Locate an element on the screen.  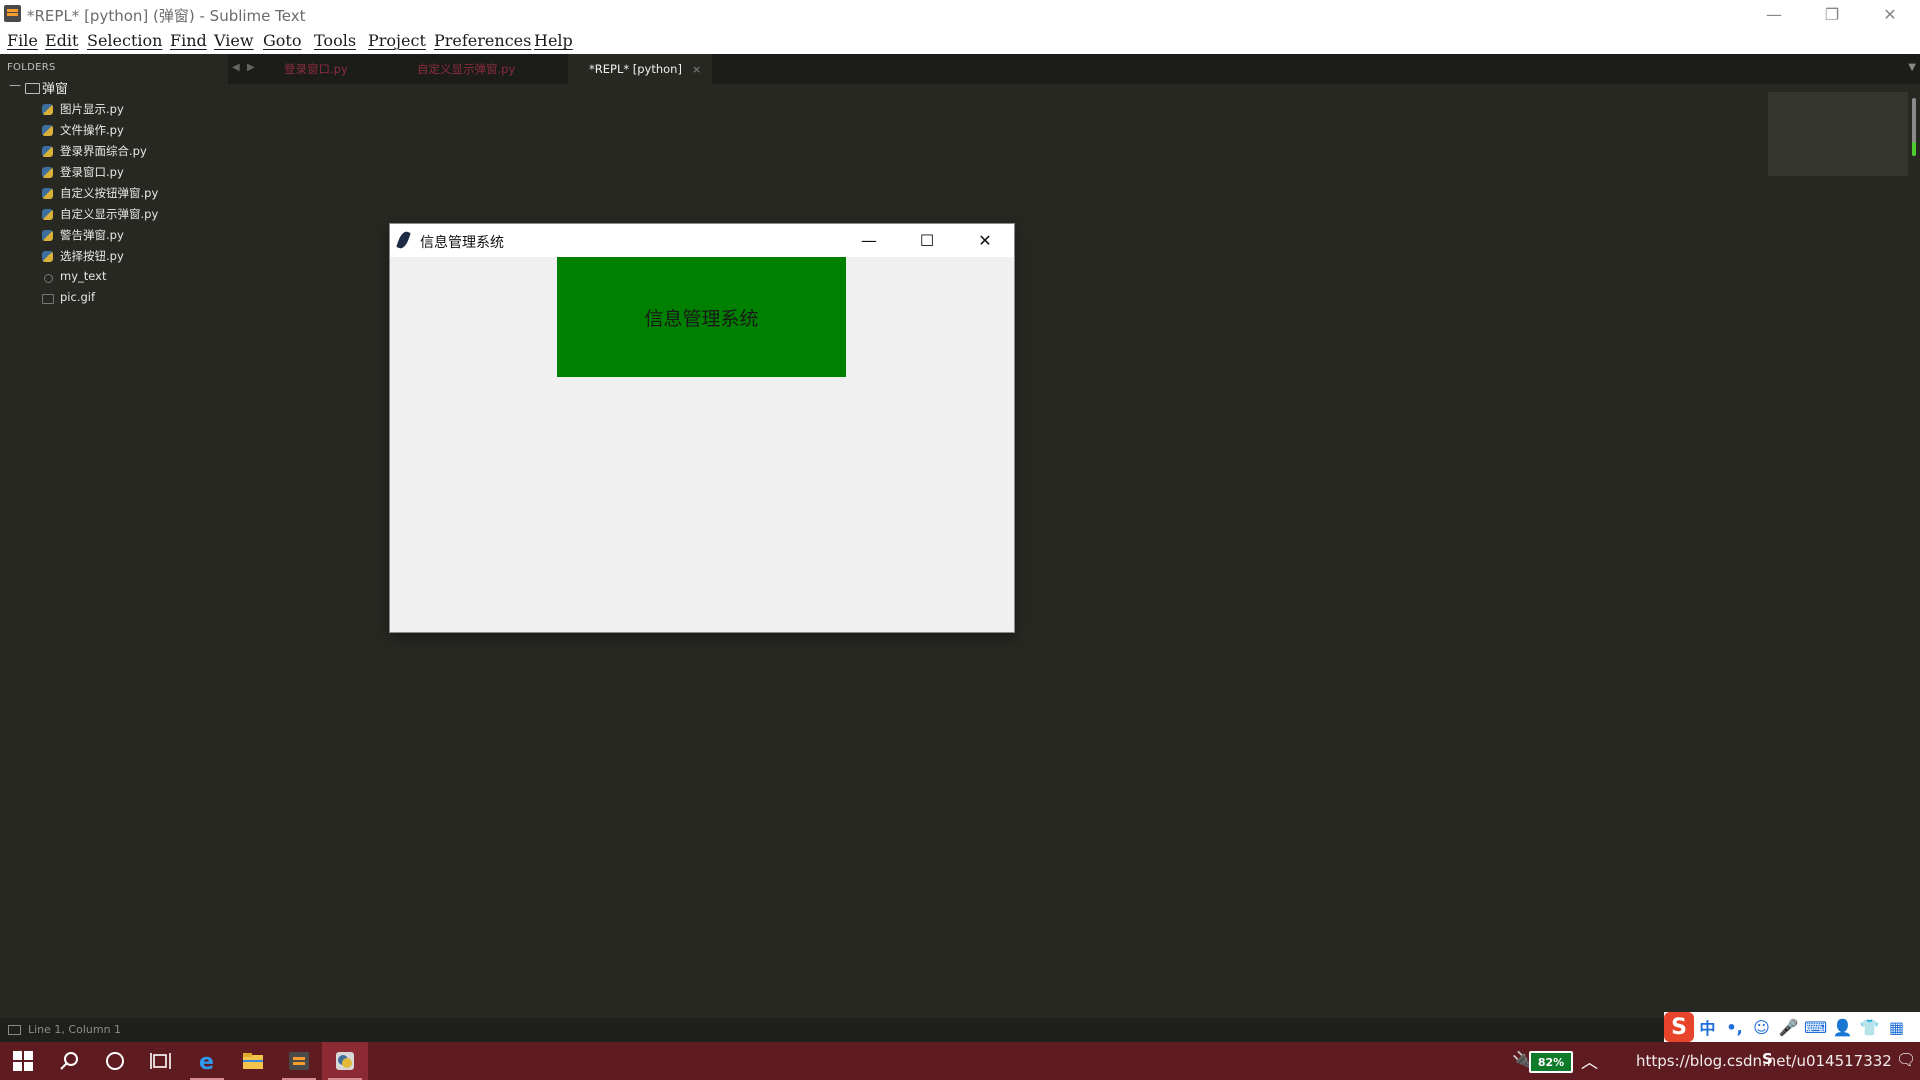
tab-prev-icon: ◀ is located at coordinates (236, 67).